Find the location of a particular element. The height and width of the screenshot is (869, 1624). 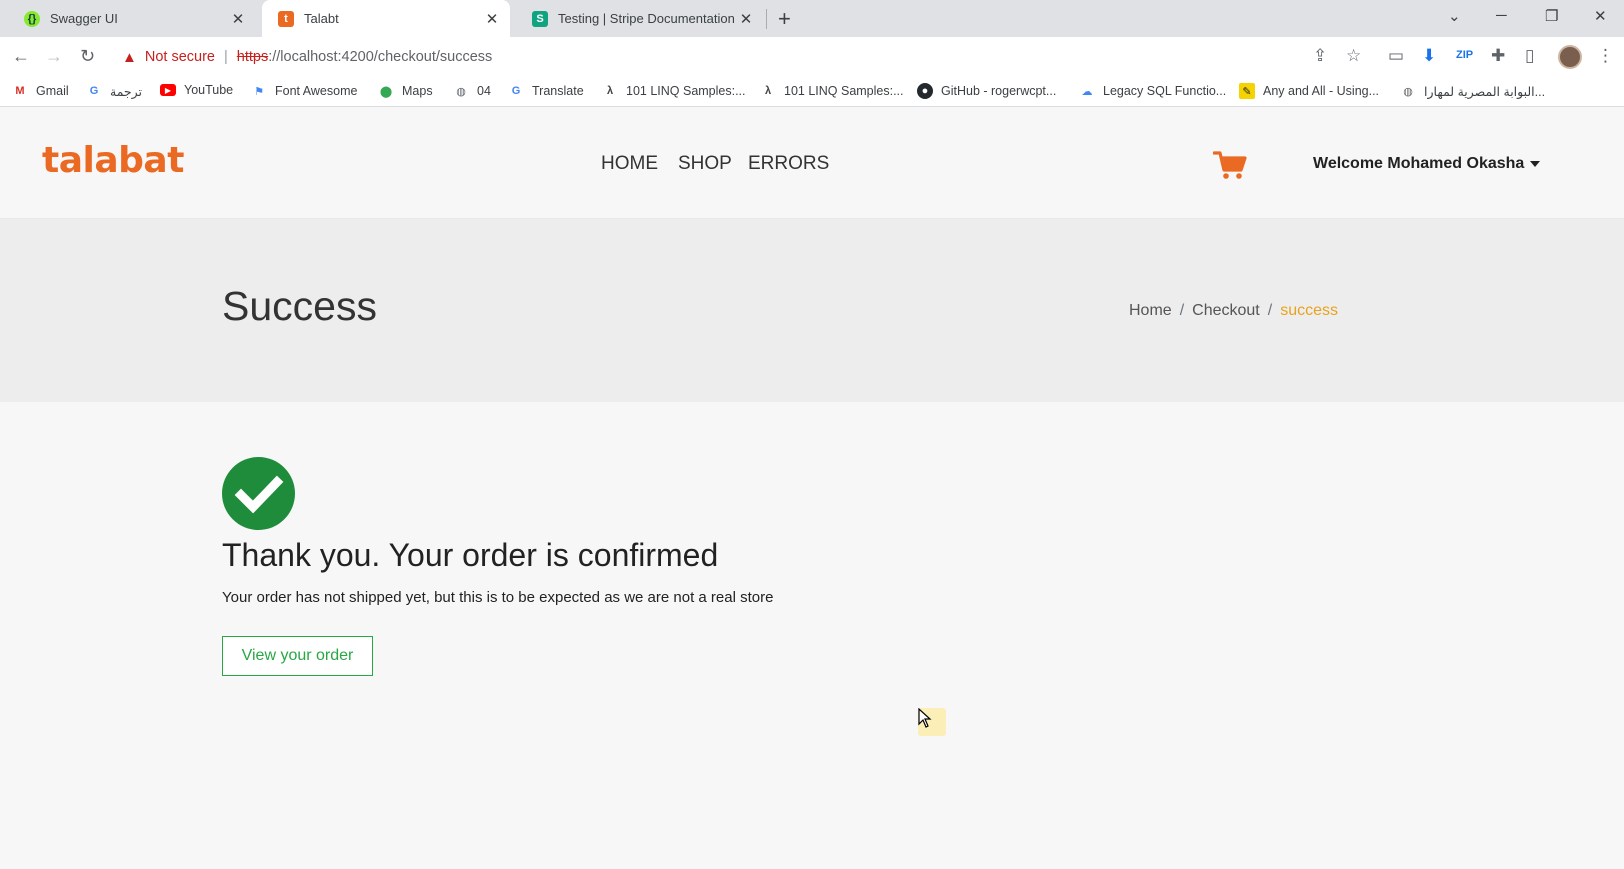

bookmark-label: 04 is located at coordinates (484, 91).